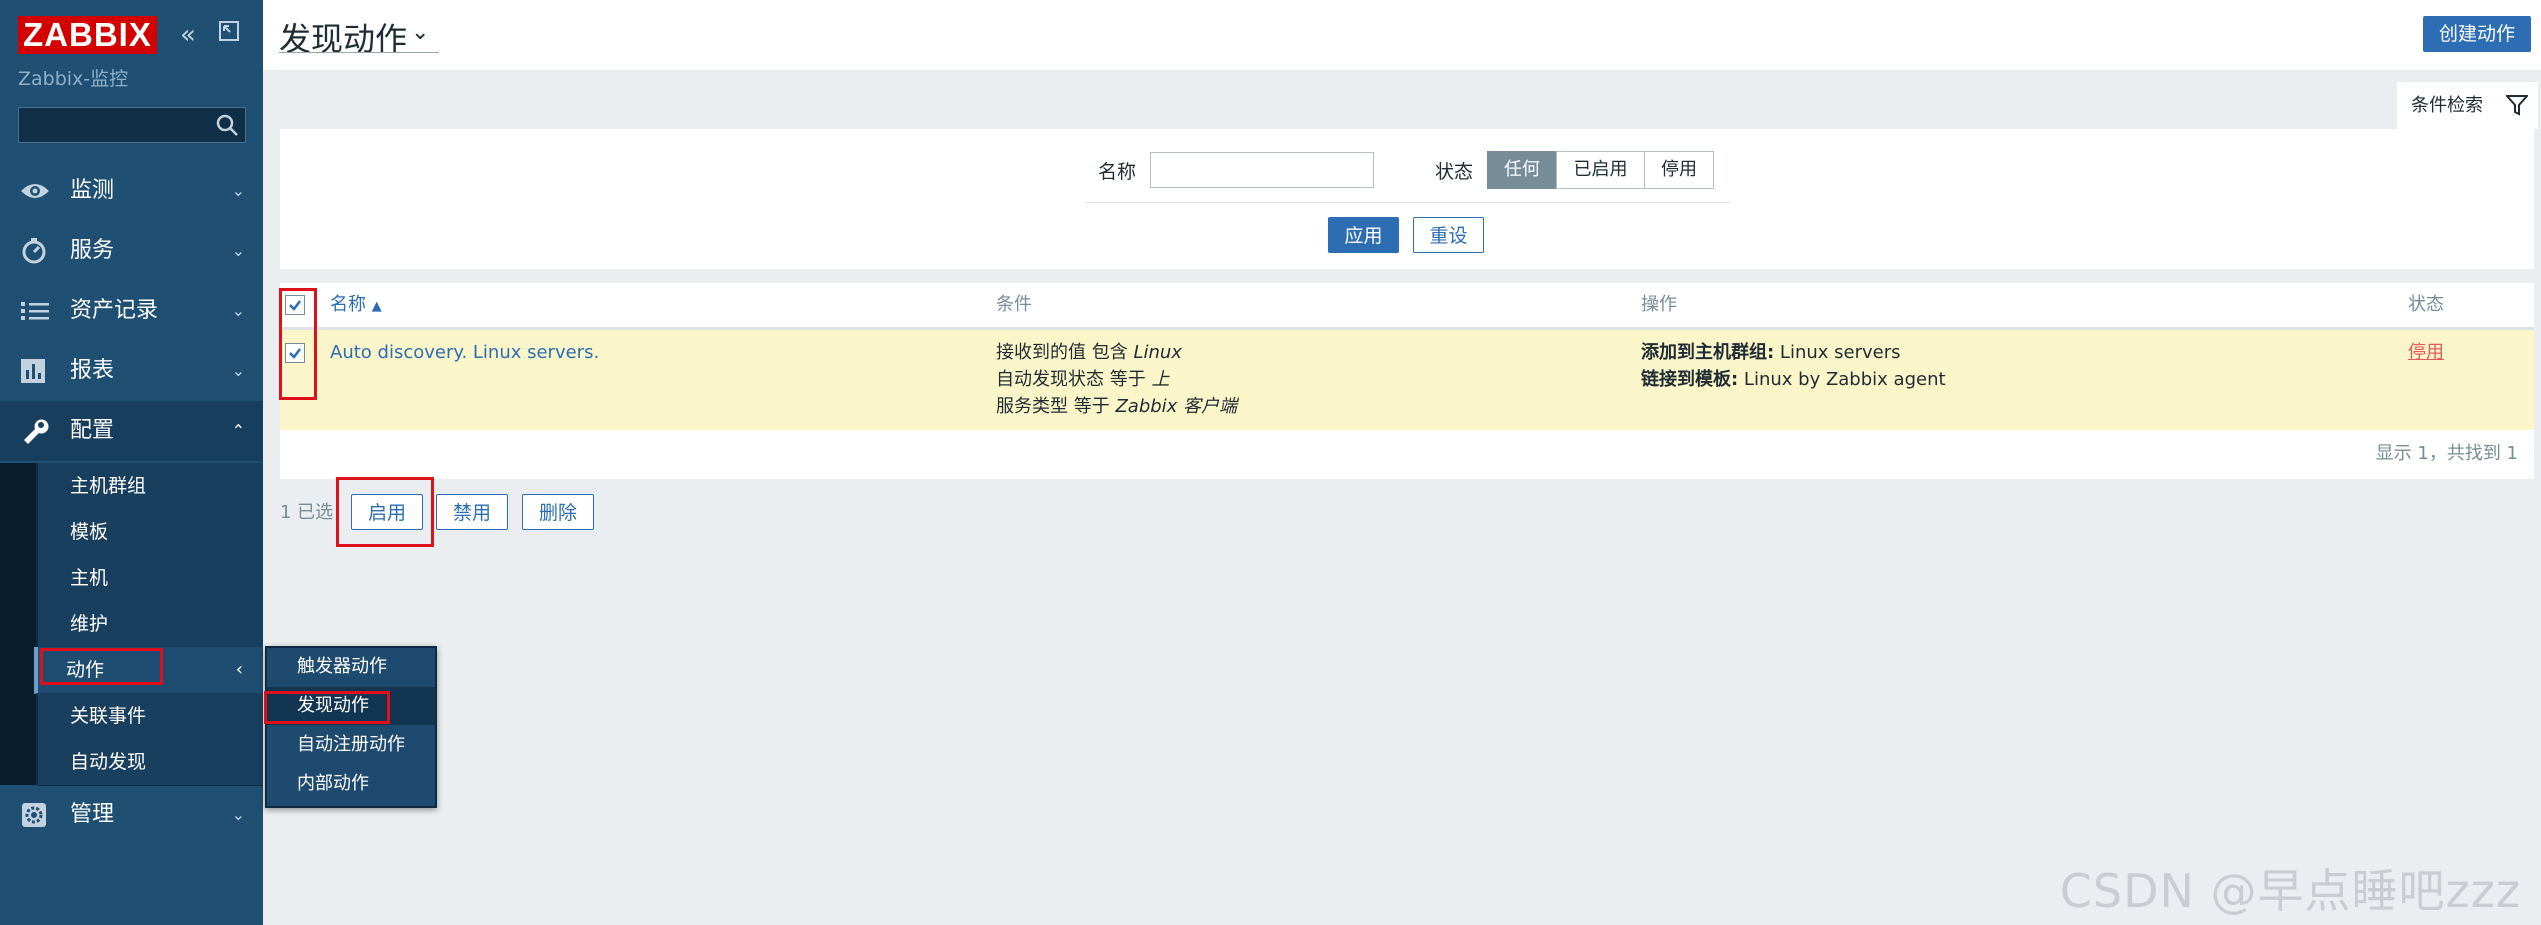  Describe the element at coordinates (348, 304) in the screenshot. I see `column-name-label: 名称` at that location.